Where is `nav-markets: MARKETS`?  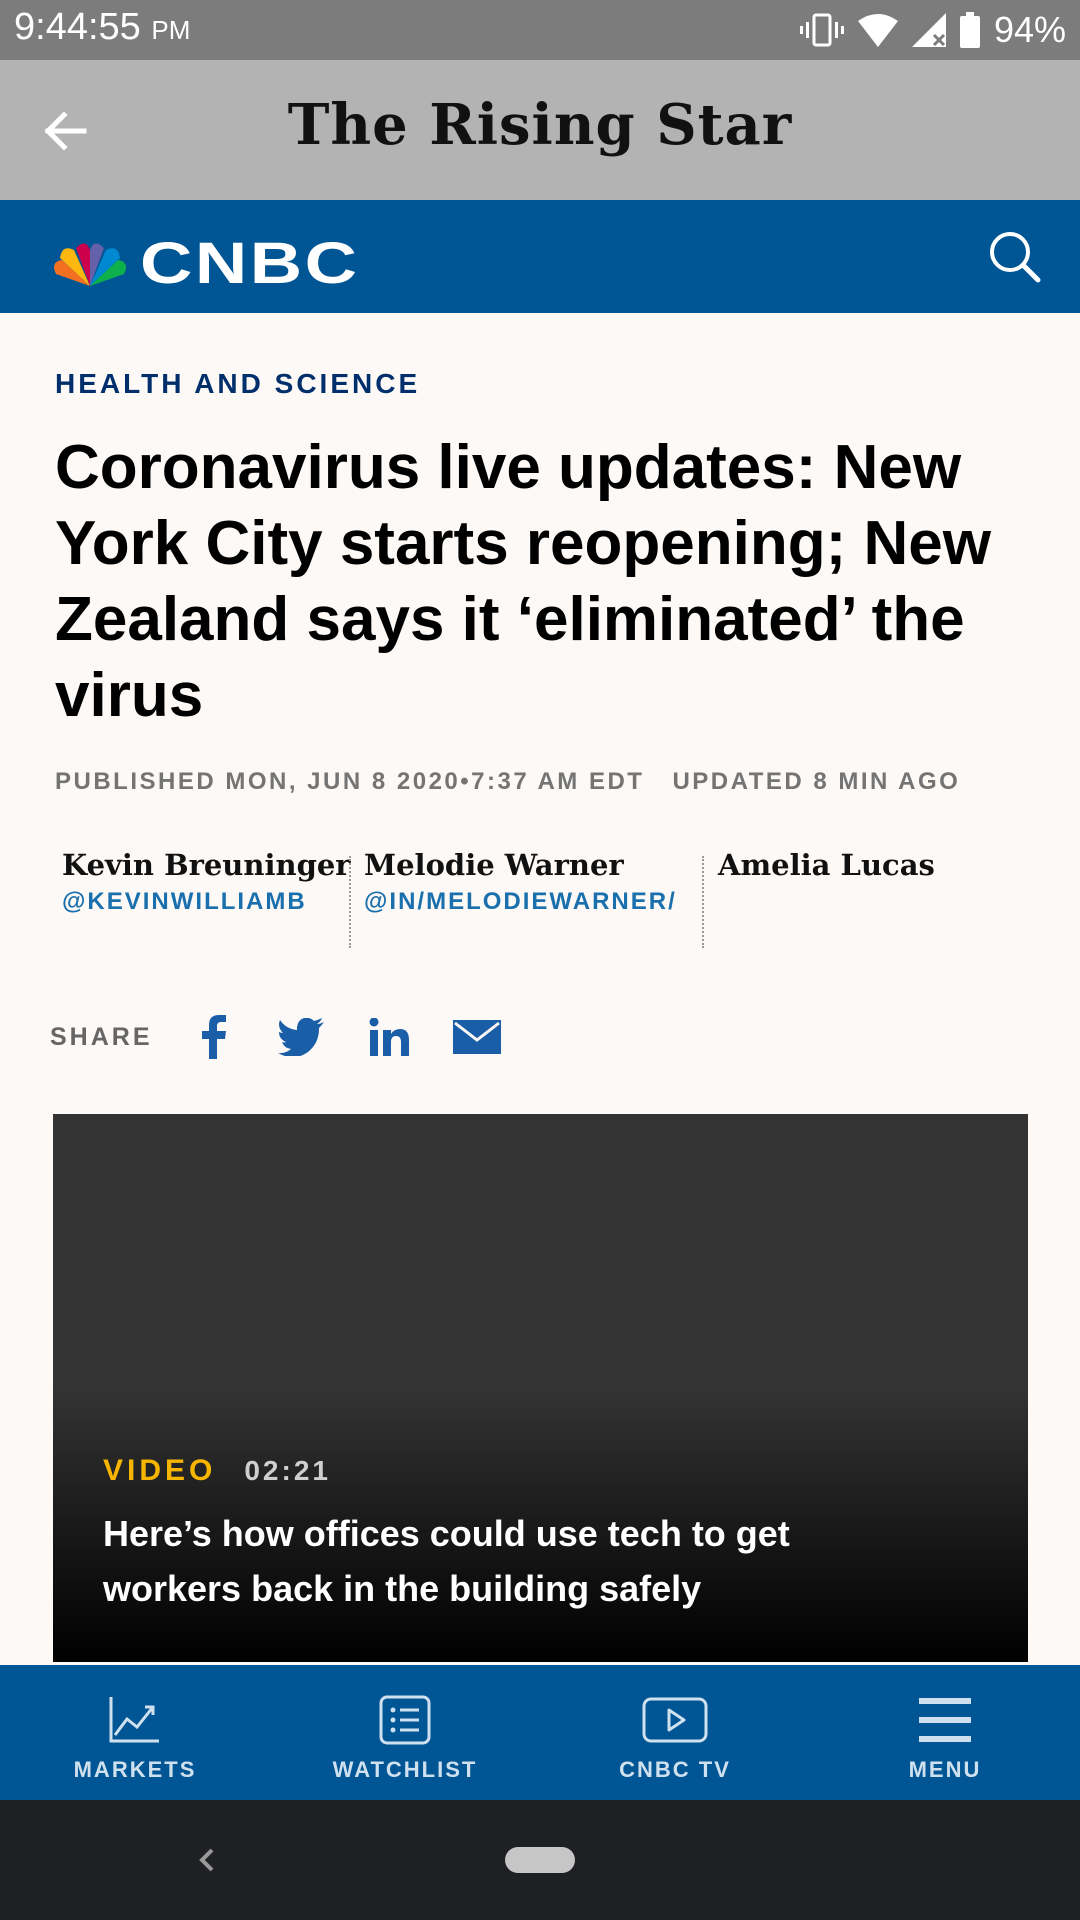
nav-markets: MARKETS is located at coordinates (135, 1732).